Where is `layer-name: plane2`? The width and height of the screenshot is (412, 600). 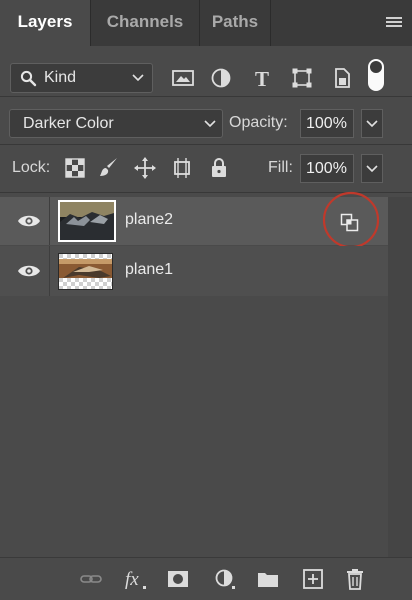
layer-name: plane2 is located at coordinates (149, 220).